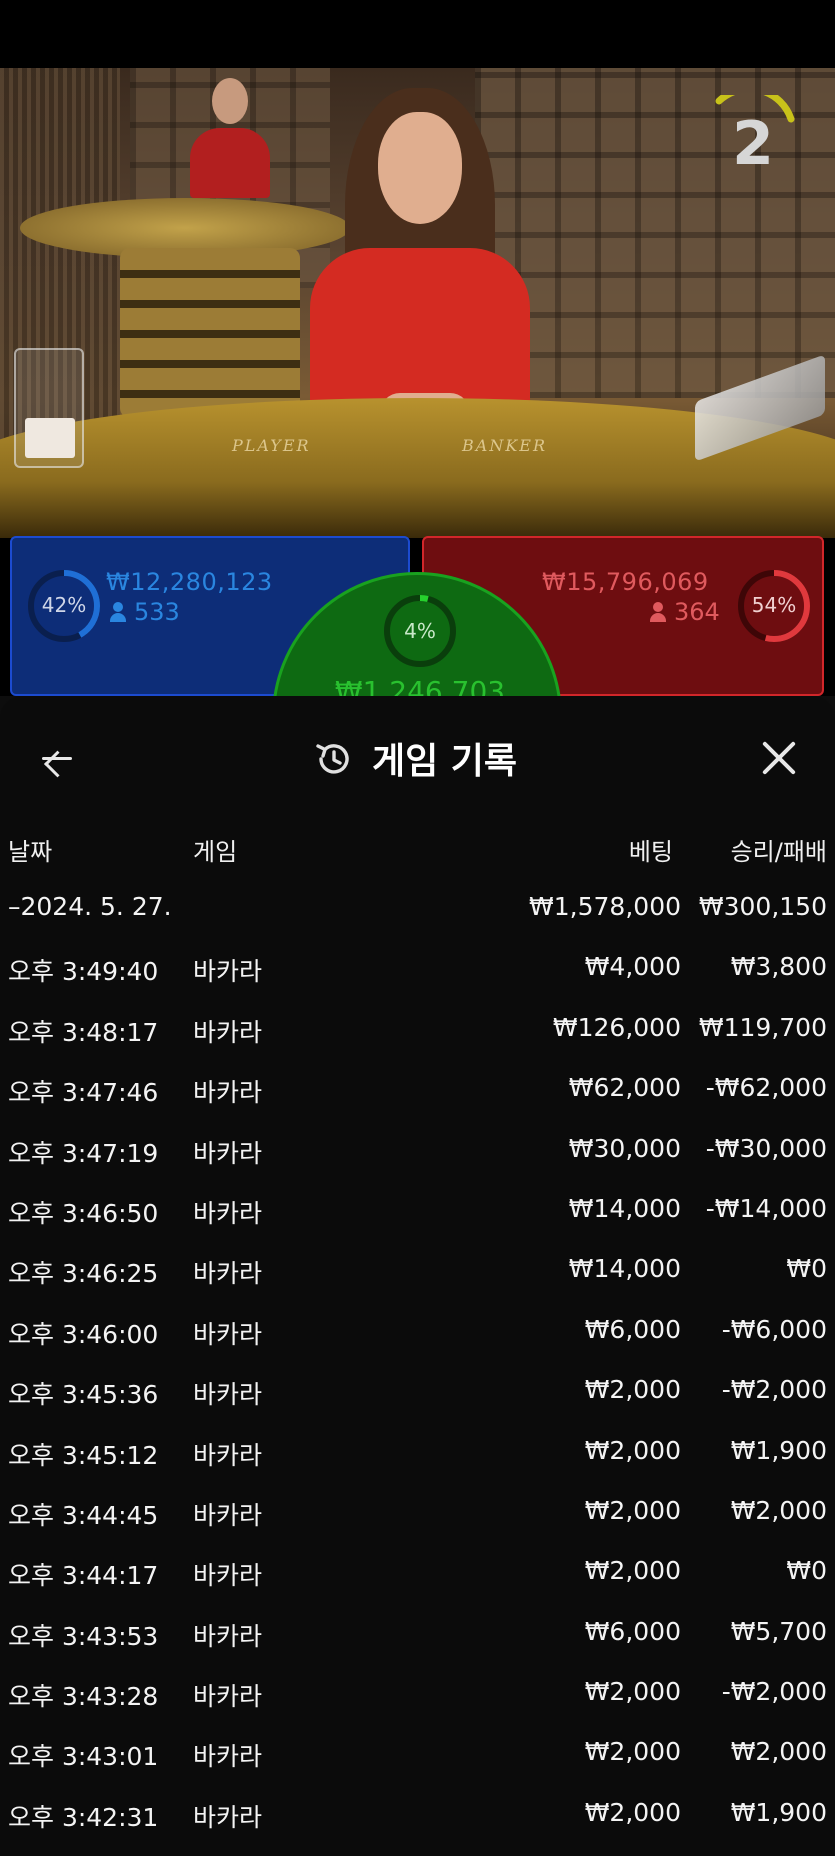 The height and width of the screenshot is (1856, 835). I want to click on table-row: 오후 3:43:28 바카라 ₩2,000 -₩2,000, so click(417, 1693).